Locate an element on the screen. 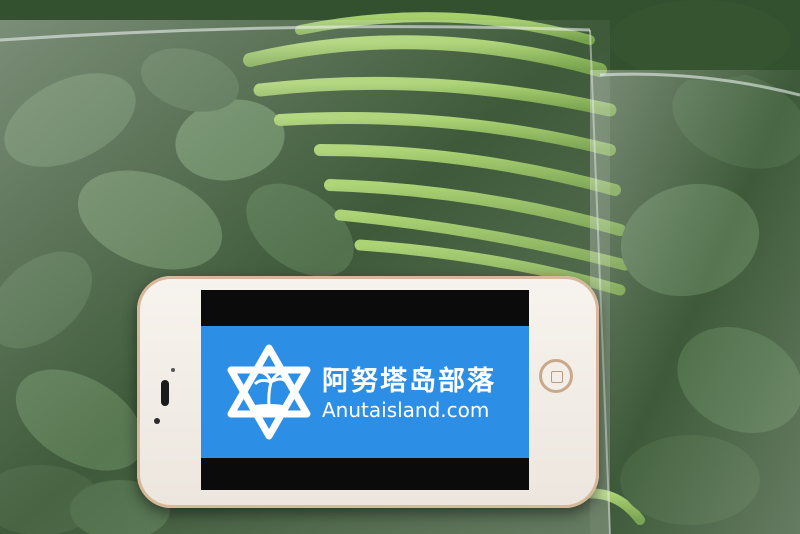  brand-banner: 阿努塔岛部落 Anutaisland.com is located at coordinates (365, 392).